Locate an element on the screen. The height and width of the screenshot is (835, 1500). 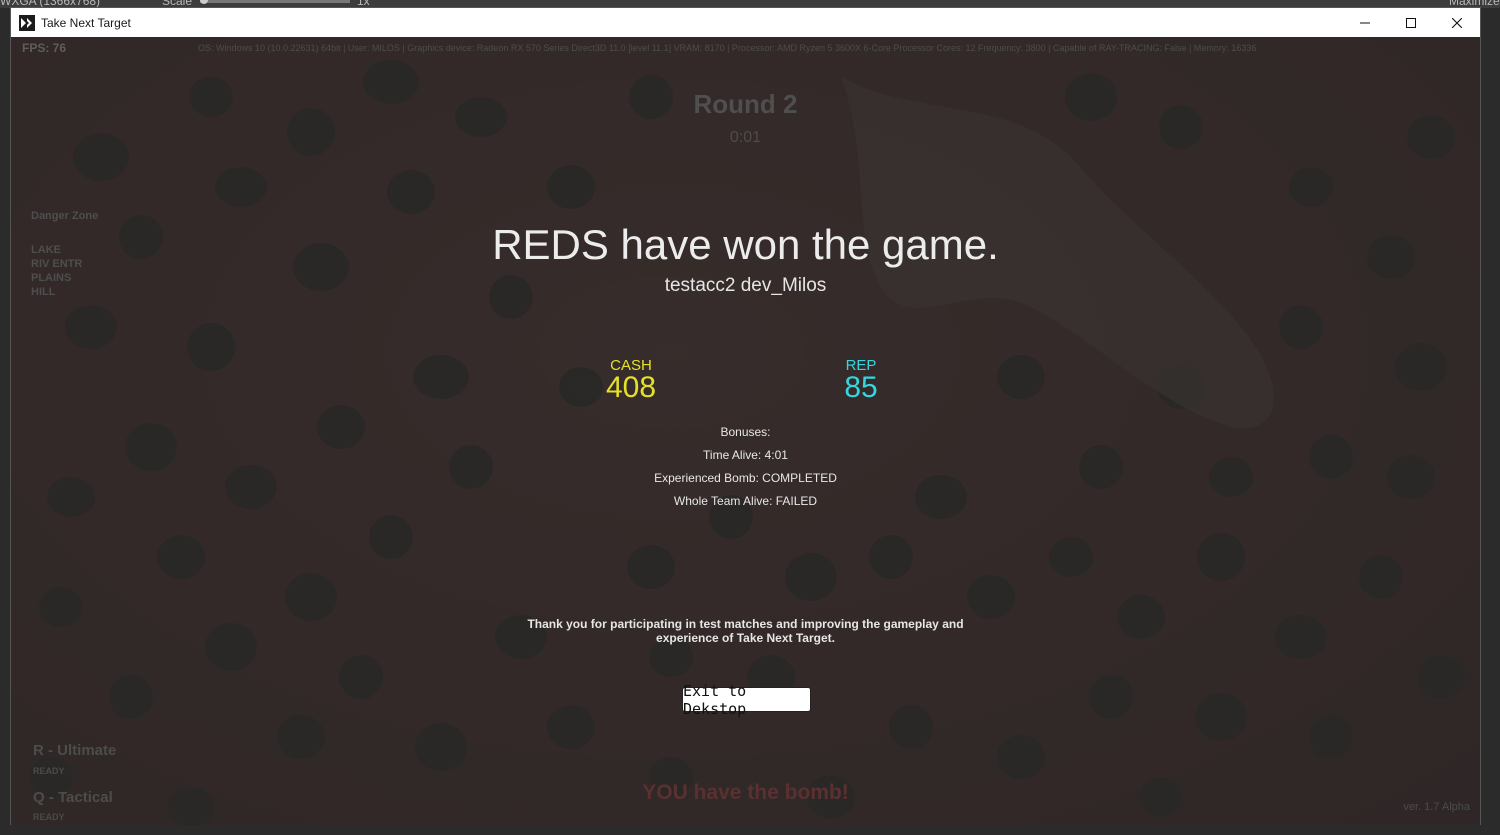
result-headline: REDS have won the game. is located at coordinates (745, 244).